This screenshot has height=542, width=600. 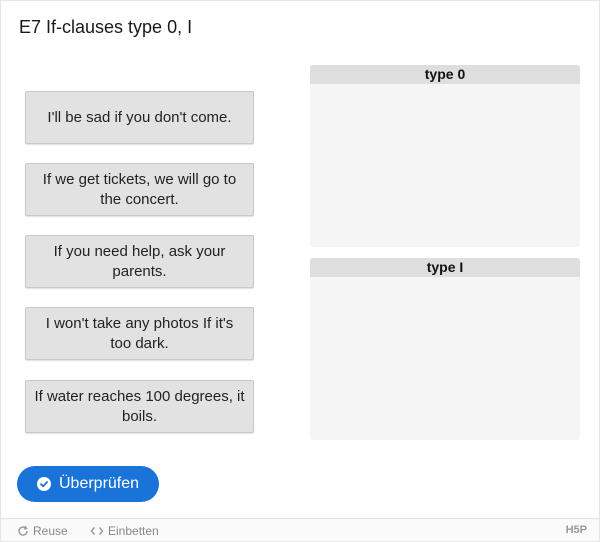 I want to click on check-button: Überprüfen, so click(x=88, y=484).